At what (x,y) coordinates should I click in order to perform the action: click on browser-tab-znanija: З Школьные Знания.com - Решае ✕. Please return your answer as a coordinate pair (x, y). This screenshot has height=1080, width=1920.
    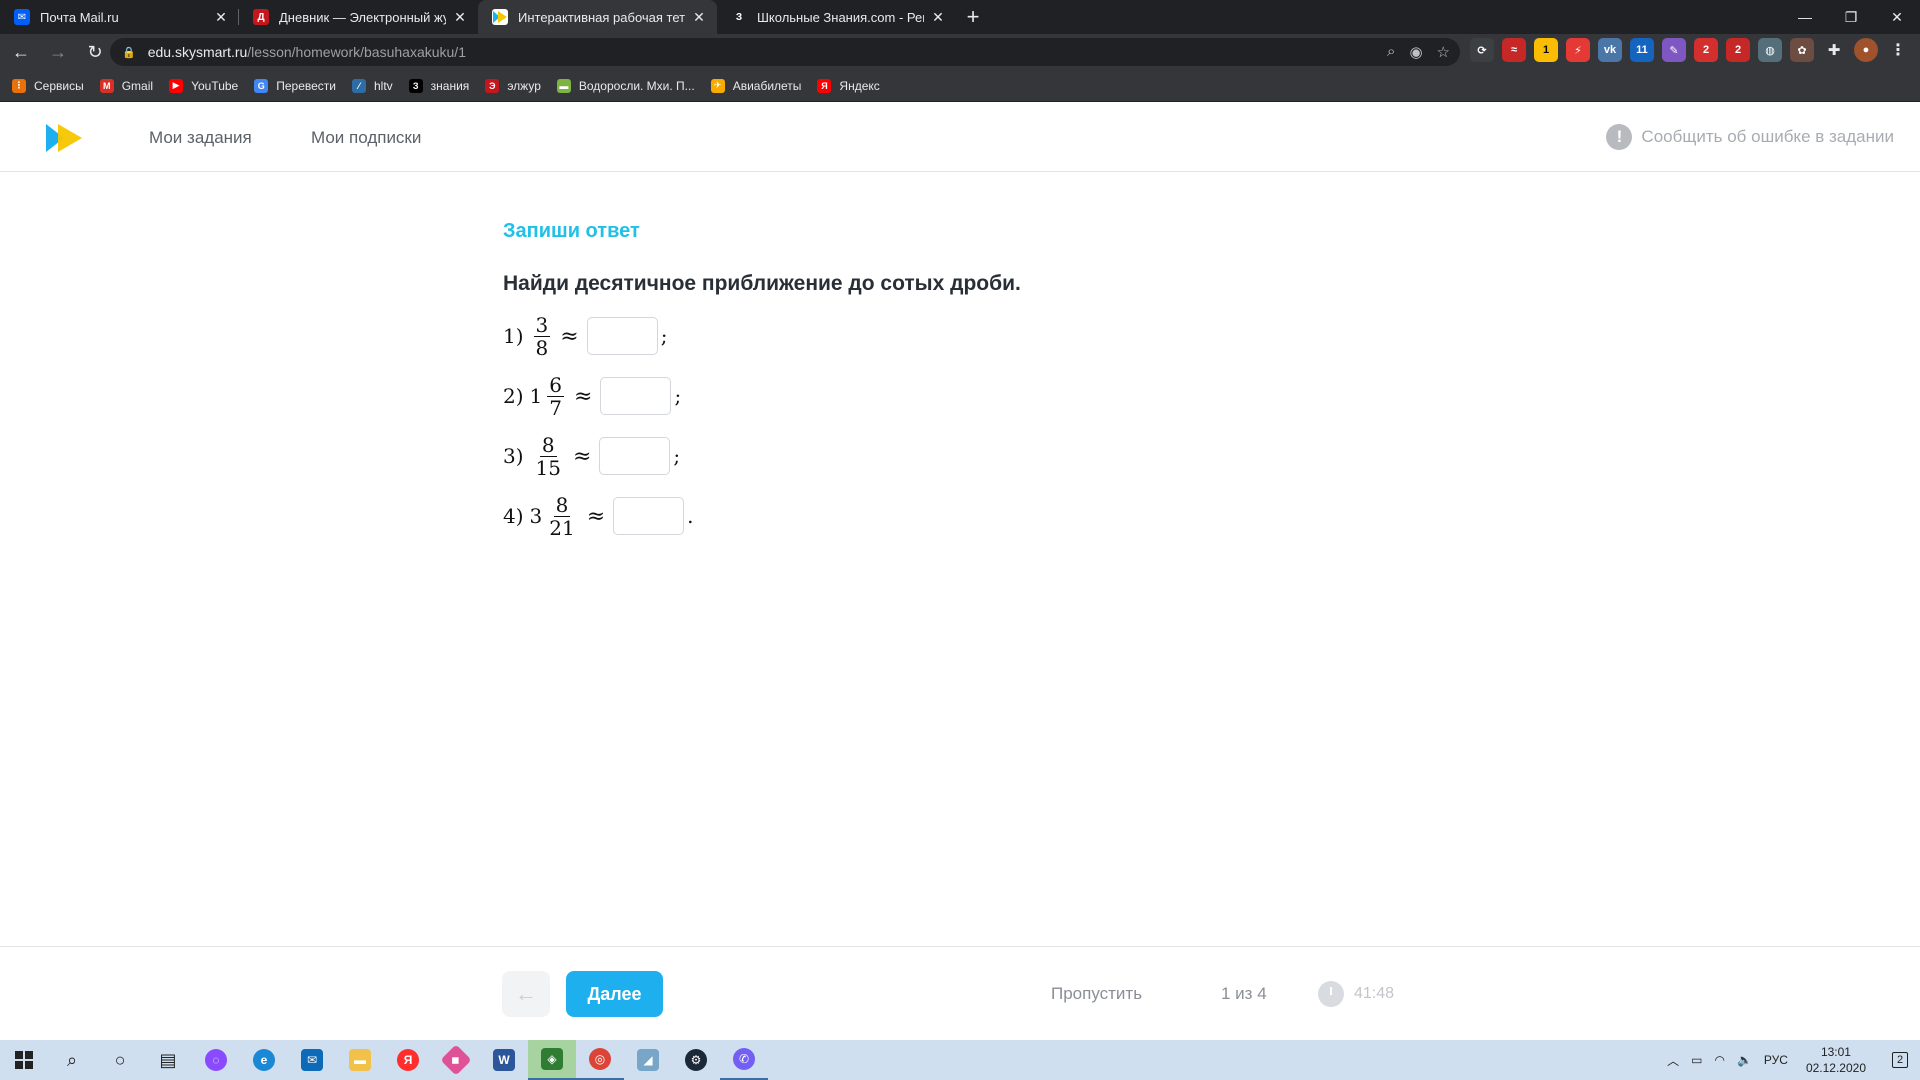
    Looking at the image, I should click on (836, 17).